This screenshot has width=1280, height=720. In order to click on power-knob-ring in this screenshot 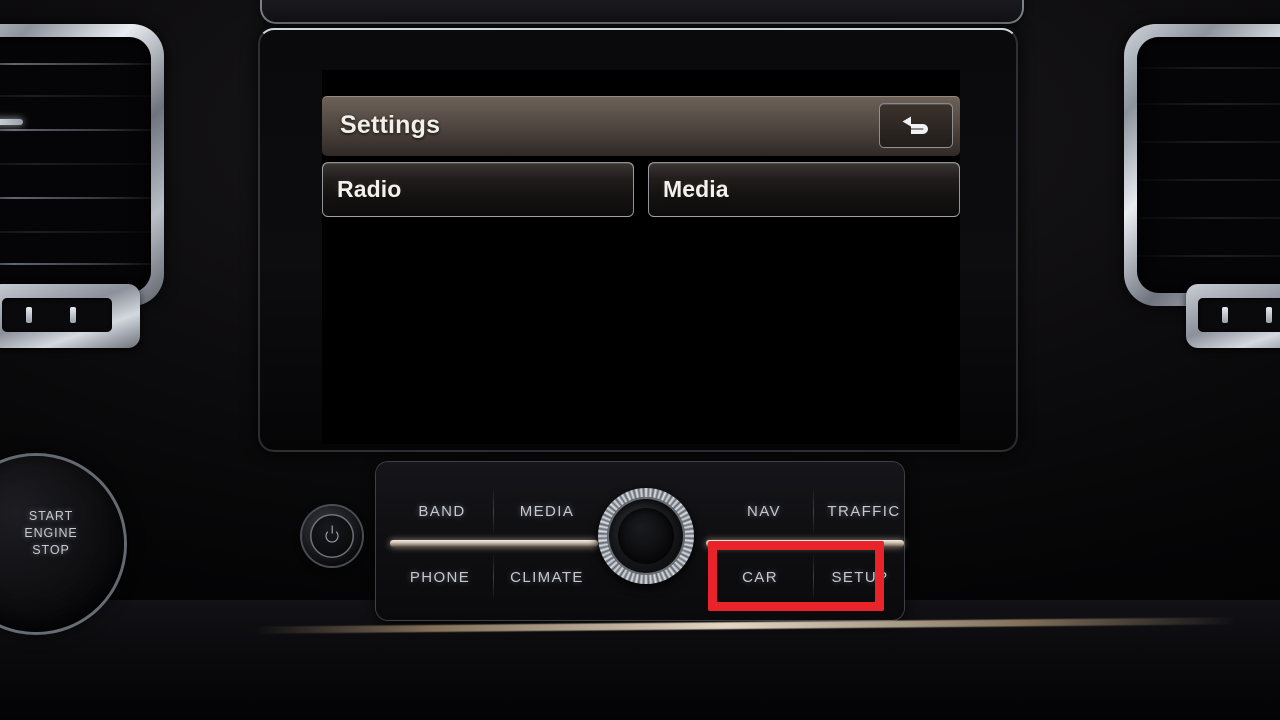, I will do `click(332, 536)`.